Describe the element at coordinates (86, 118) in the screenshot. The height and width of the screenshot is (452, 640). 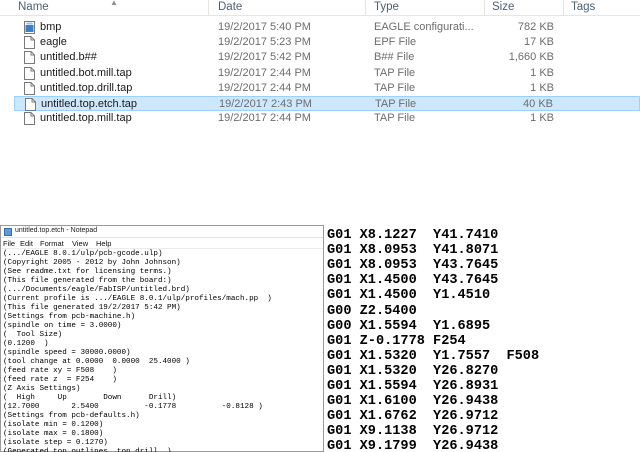
I see `file-name: untitled.top.mill.tap` at that location.